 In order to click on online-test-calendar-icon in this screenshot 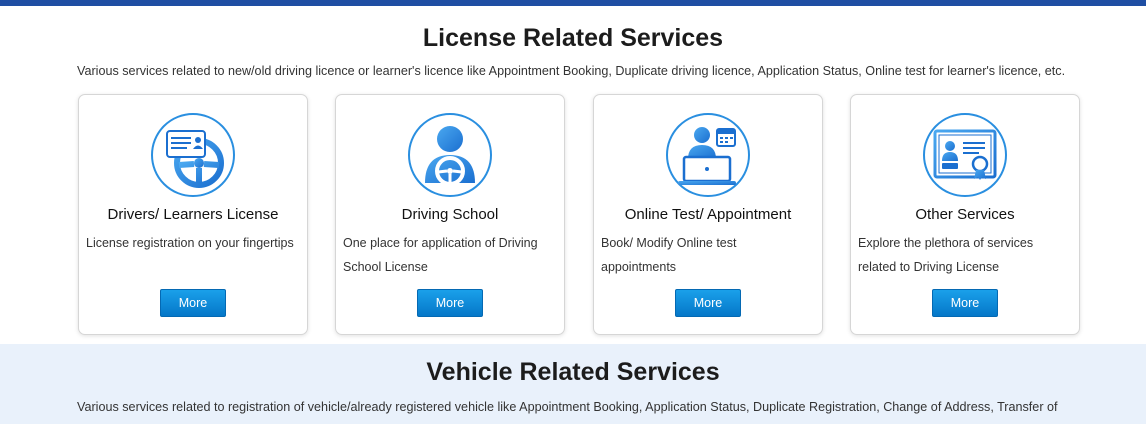, I will do `click(708, 155)`.